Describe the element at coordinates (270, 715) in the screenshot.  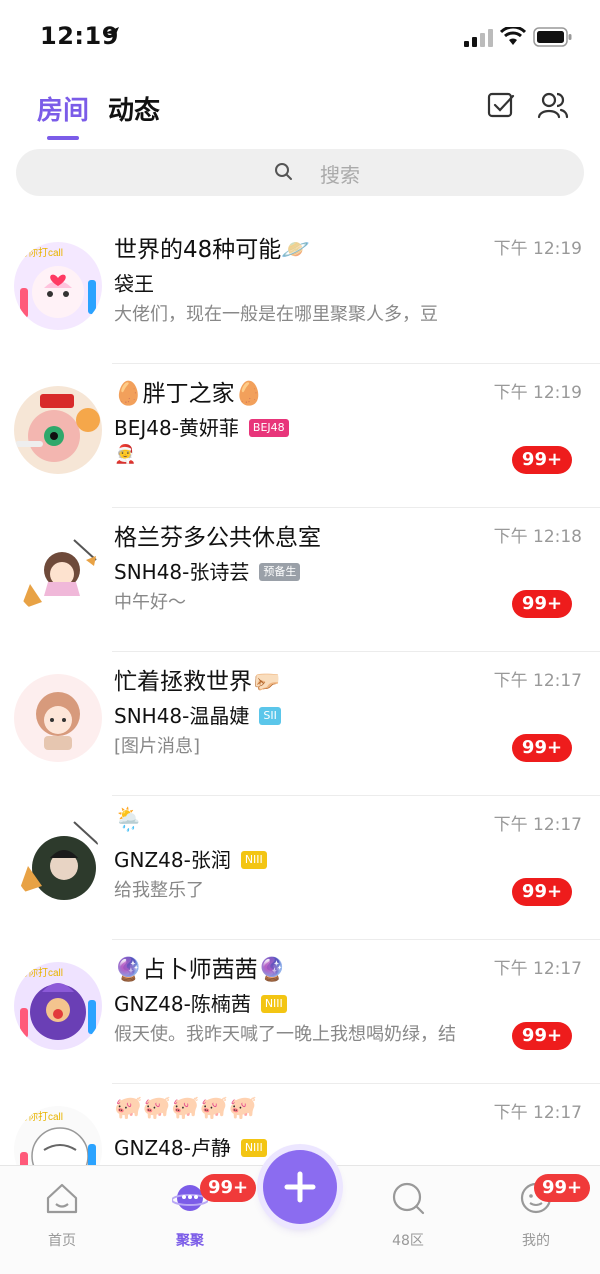
I see `team-badge: SII` at that location.